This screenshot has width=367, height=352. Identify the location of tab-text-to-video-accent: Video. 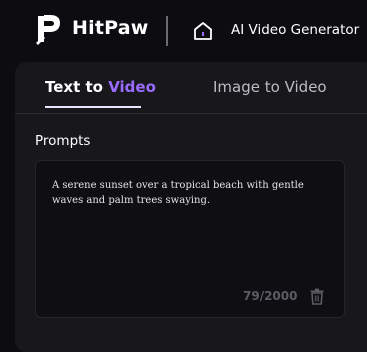
(132, 87).